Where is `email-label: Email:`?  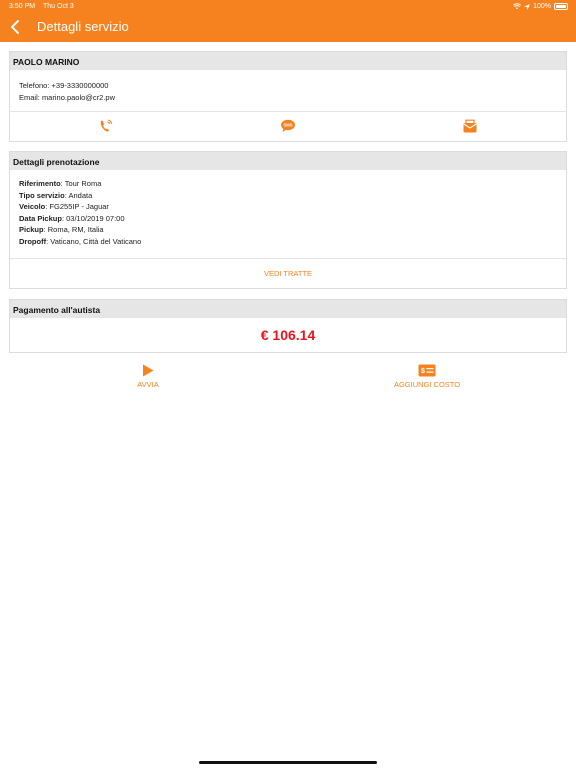
email-label: Email: is located at coordinates (29, 97).